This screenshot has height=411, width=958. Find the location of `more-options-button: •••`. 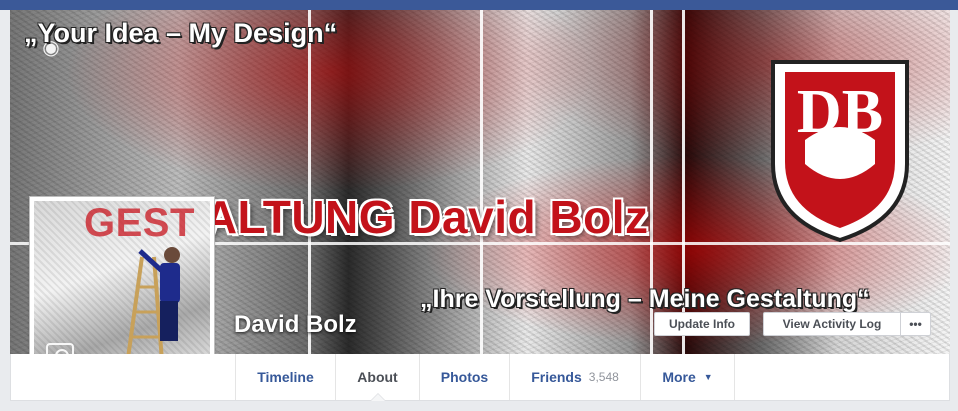

more-options-button: ••• is located at coordinates (915, 324).